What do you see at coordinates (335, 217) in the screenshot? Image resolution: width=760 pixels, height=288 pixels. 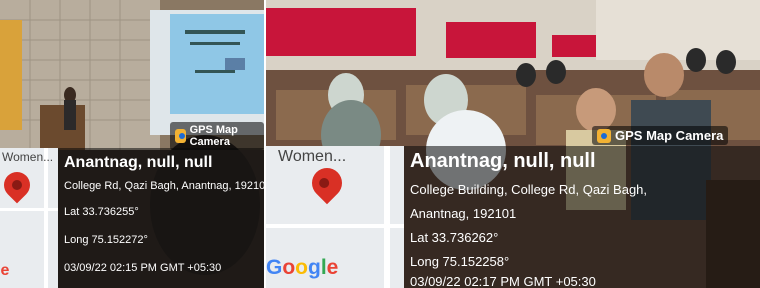 I see `right-map-thumbnail: Women... Google` at bounding box center [335, 217].